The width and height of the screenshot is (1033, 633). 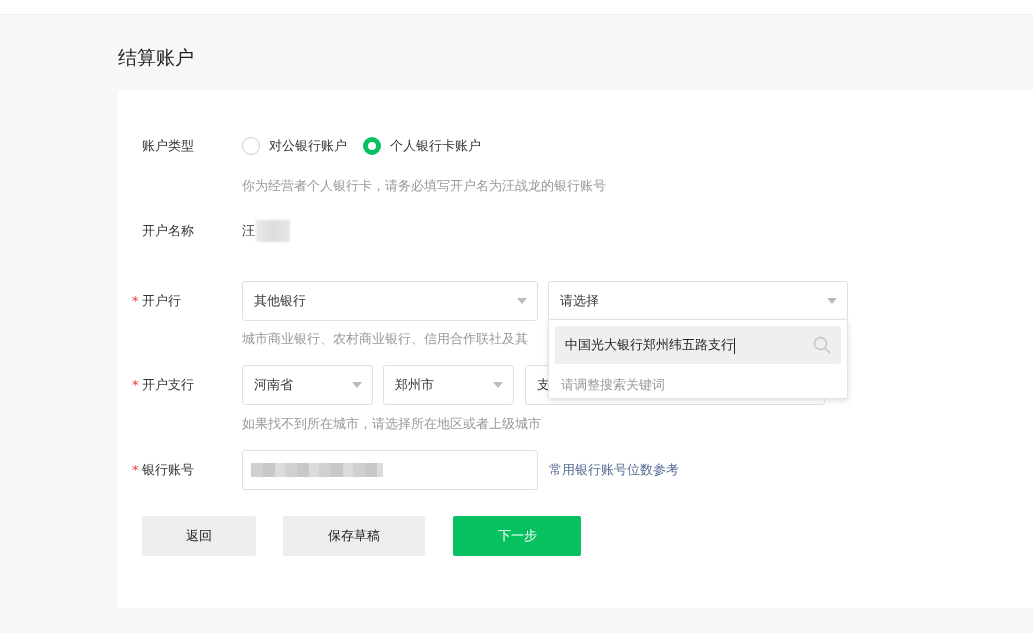 What do you see at coordinates (294, 146) in the screenshot?
I see `radio-option: 对公银行账户` at bounding box center [294, 146].